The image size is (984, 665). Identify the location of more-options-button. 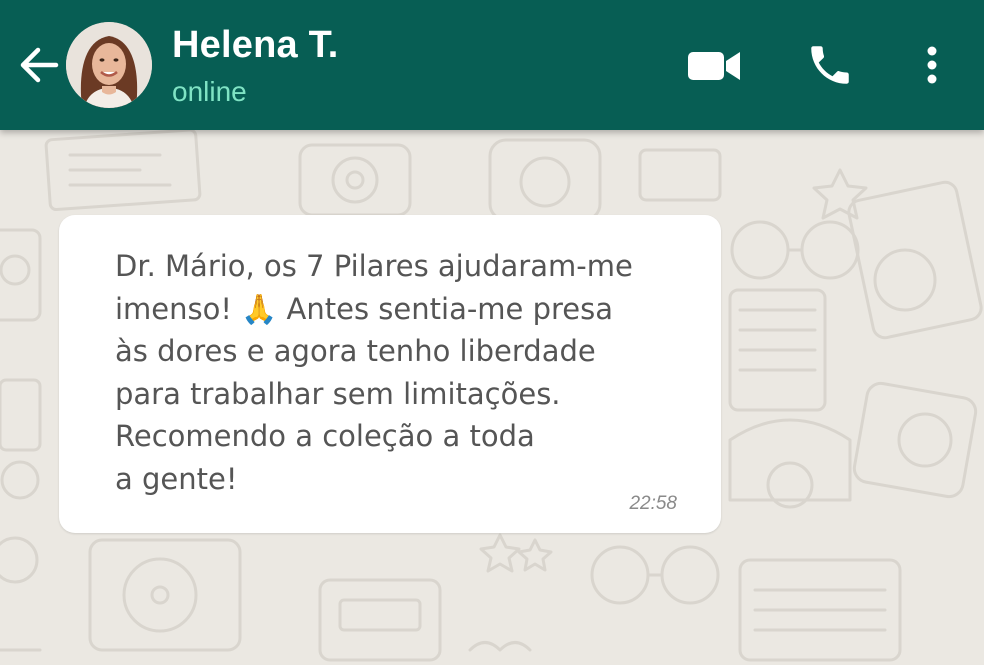
(932, 65).